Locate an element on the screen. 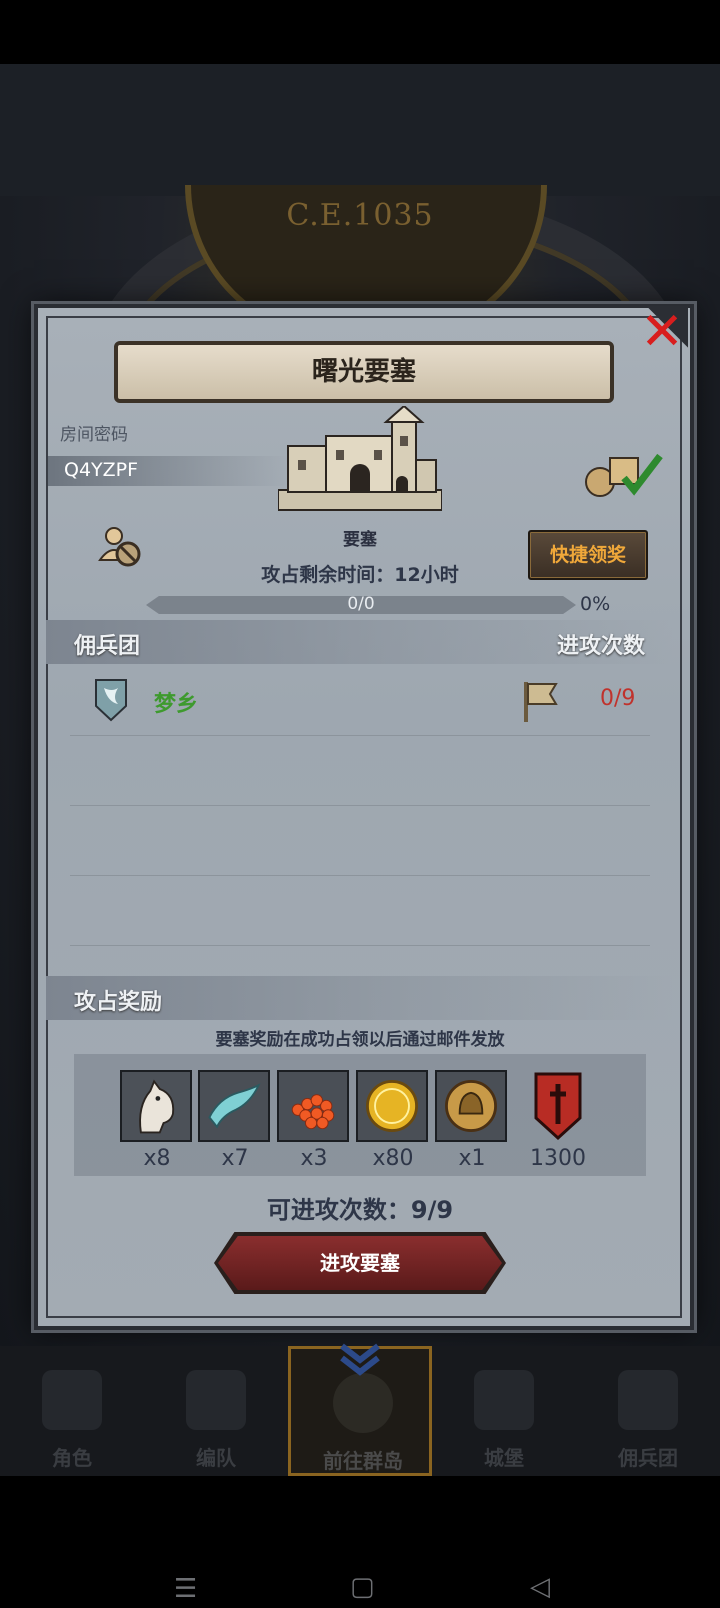 The image size is (720, 1608). banner-icon is located at coordinates (558, 1106).